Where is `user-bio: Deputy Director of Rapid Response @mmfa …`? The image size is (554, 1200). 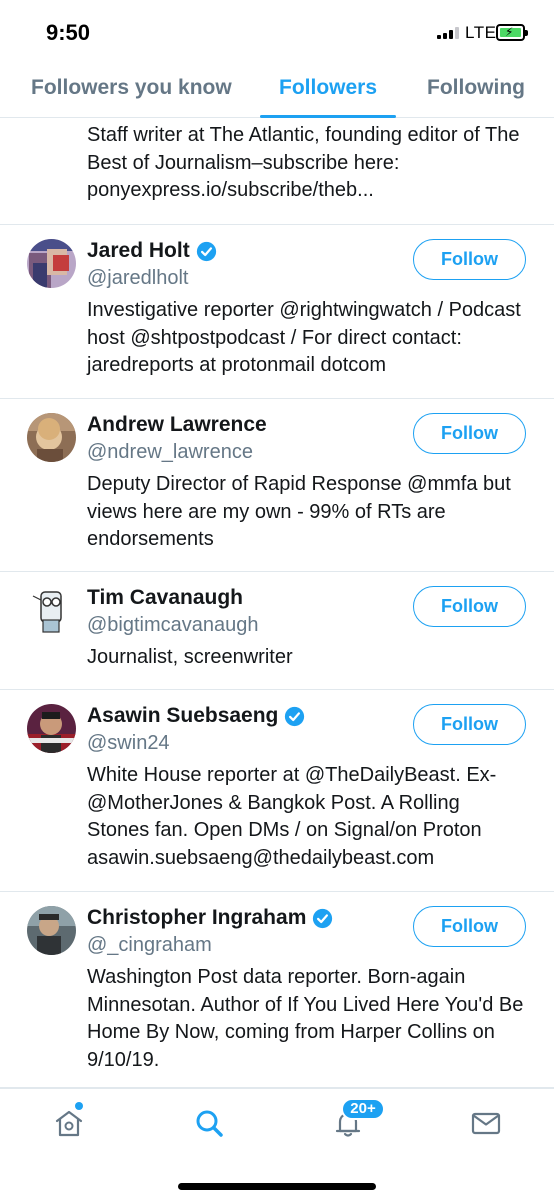
user-bio: Deputy Director of Rapid Response @mmfa … is located at coordinates (299, 511).